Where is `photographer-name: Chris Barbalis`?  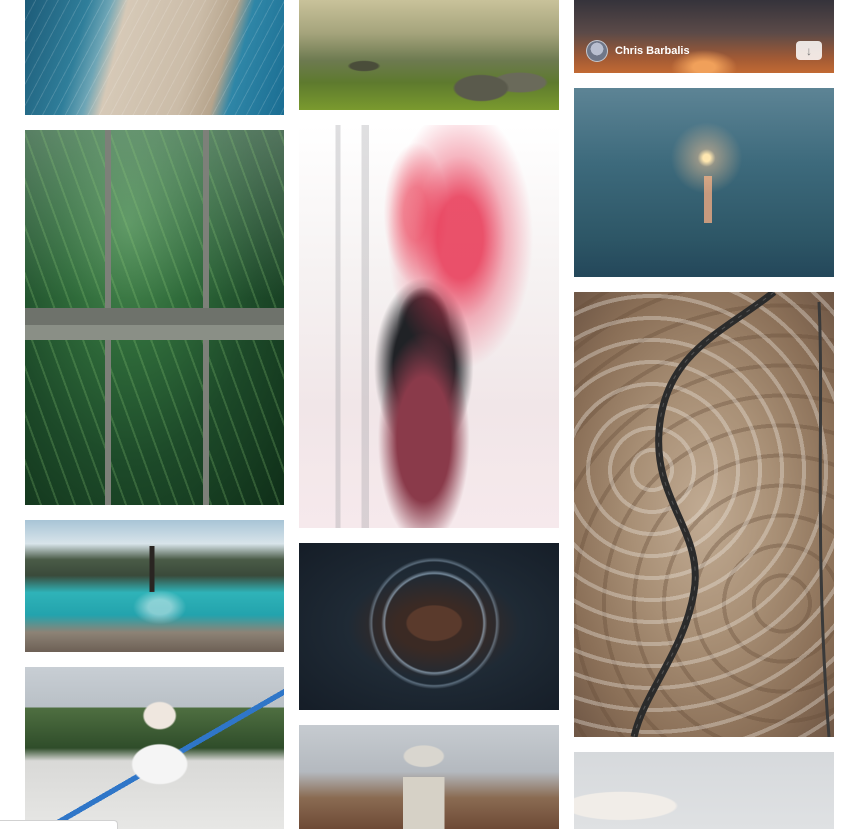 photographer-name: Chris Barbalis is located at coordinates (652, 51).